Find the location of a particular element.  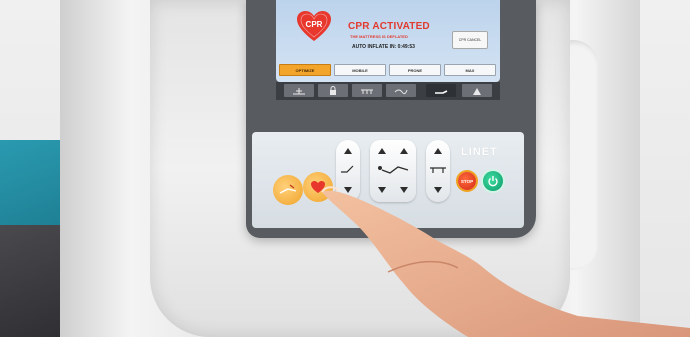

heel-button is located at coordinates (401, 90).